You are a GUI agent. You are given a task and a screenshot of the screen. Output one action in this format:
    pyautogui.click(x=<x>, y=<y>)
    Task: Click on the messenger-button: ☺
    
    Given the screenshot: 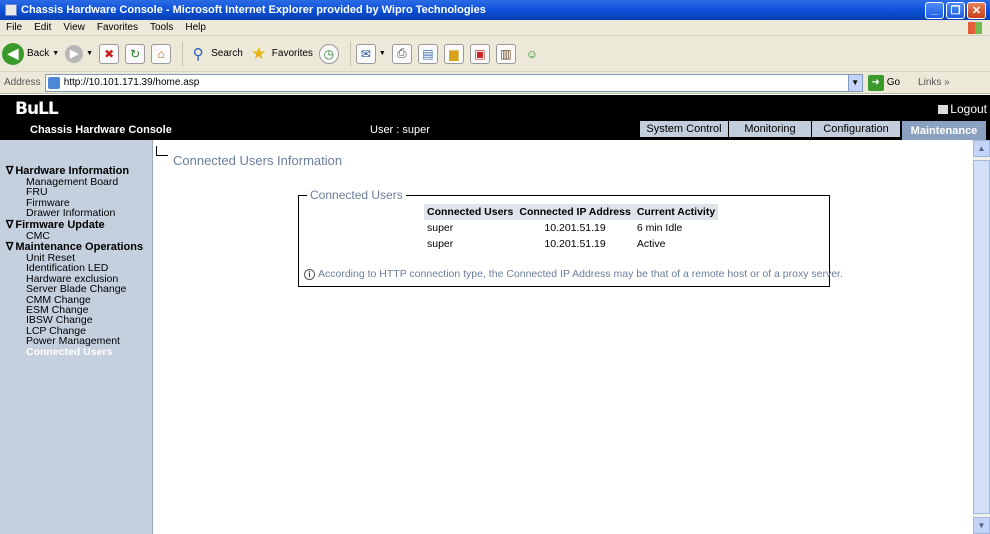 What is the action you would take?
    pyautogui.click(x=532, y=54)
    